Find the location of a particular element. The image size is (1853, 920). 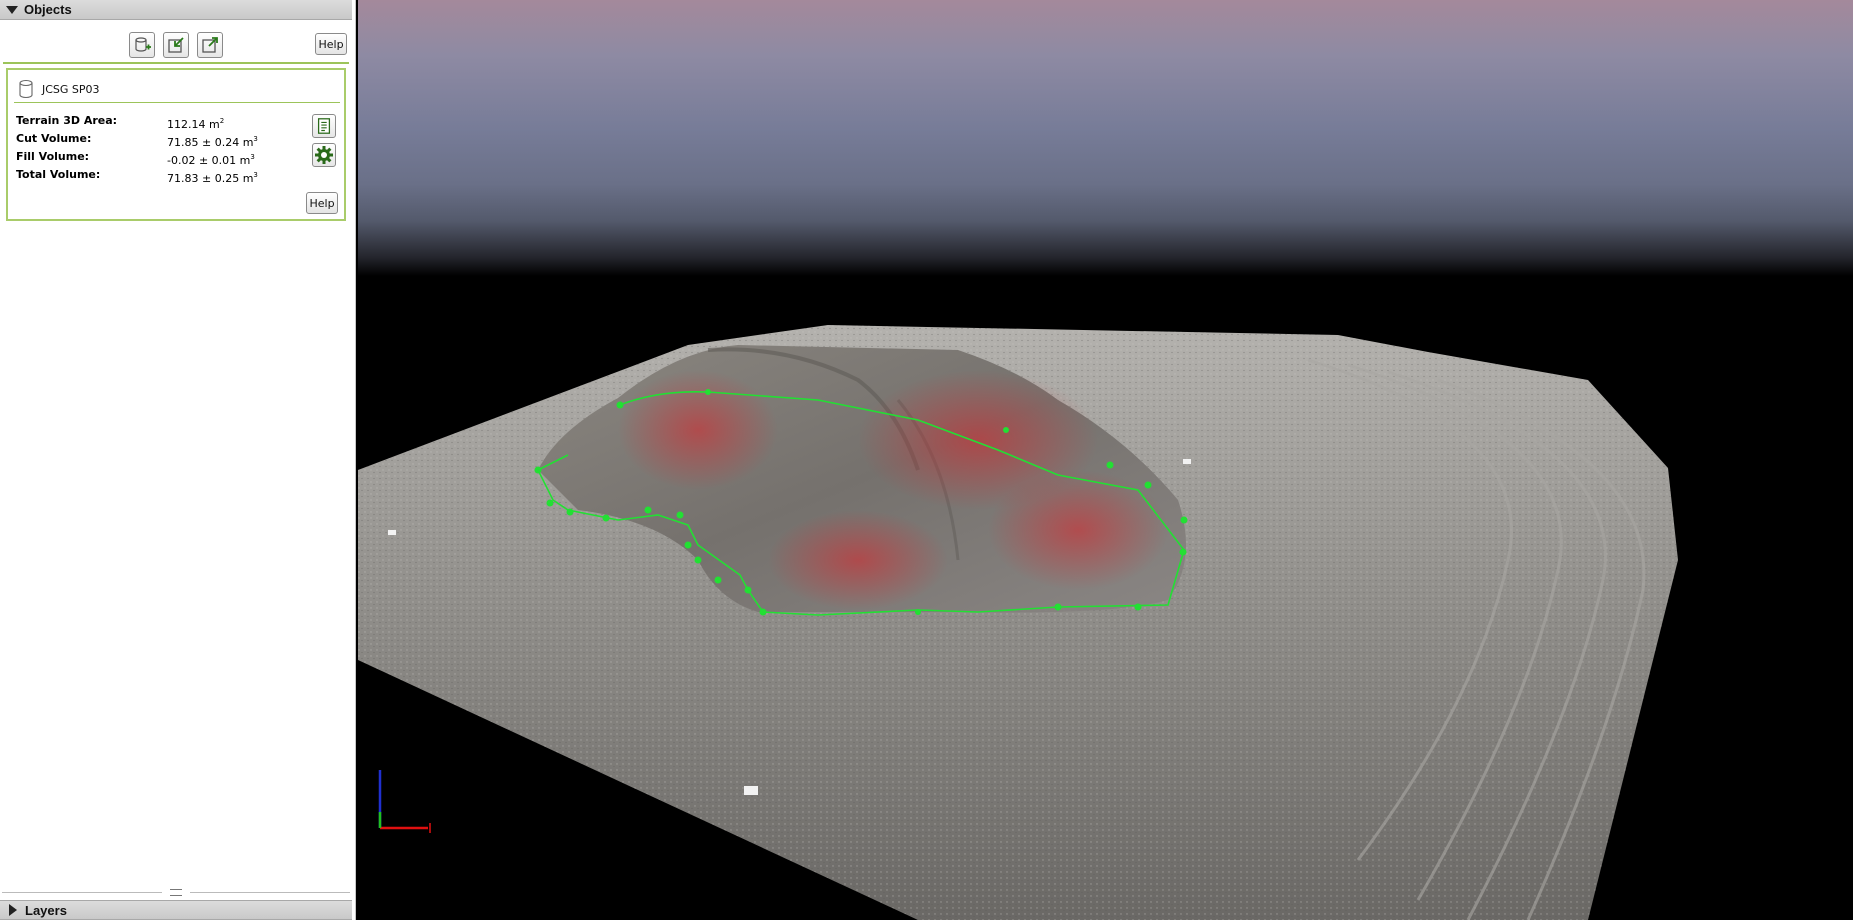

collapse-triangle-icon is located at coordinates (12, 9).